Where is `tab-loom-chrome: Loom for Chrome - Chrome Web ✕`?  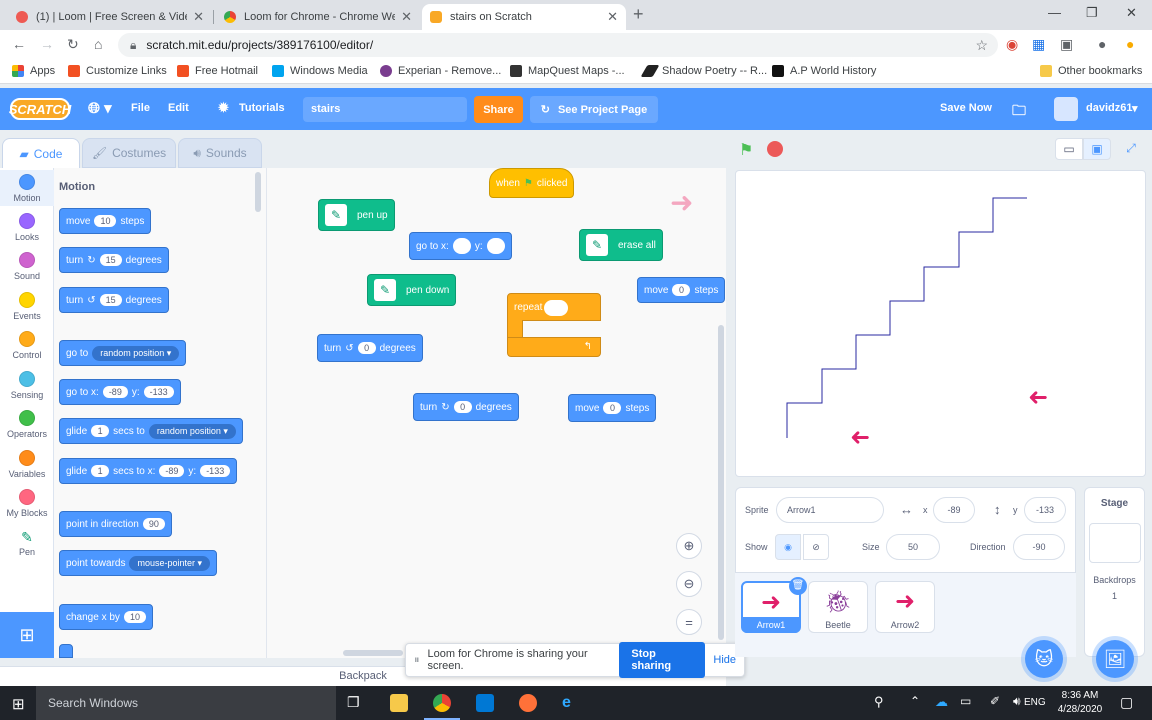
tab-loom-chrome: Loom for Chrome - Chrome Web ✕ is located at coordinates (318, 17).